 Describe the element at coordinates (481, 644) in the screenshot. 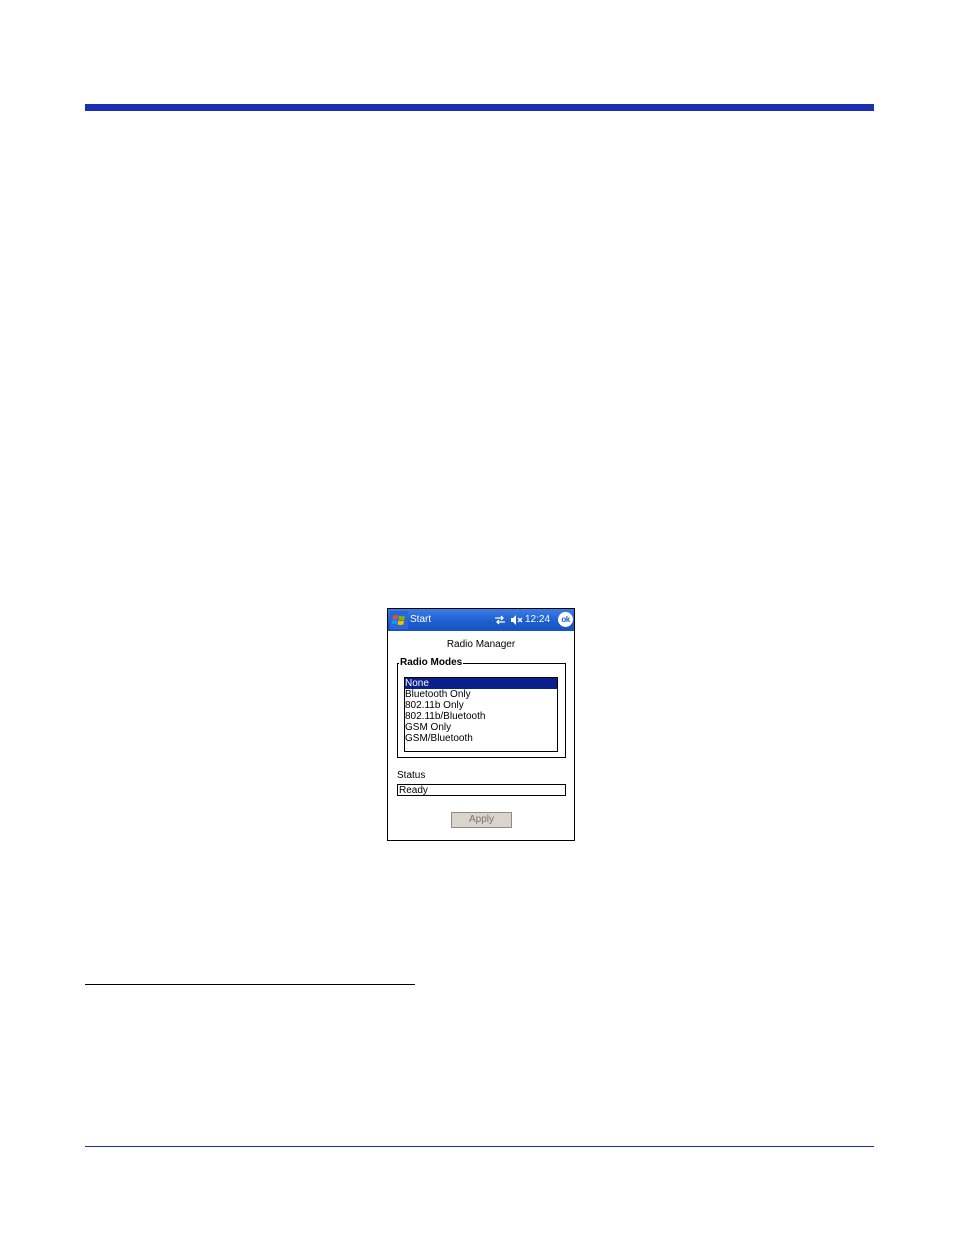

I see `app-title: Radio Manager` at that location.